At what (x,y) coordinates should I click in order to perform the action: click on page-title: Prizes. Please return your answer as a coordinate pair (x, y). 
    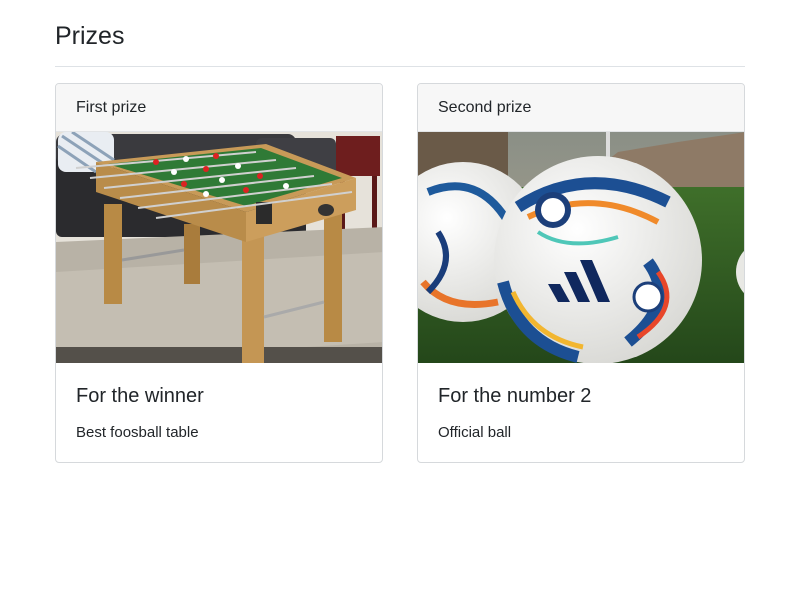
    Looking at the image, I should click on (90, 36).